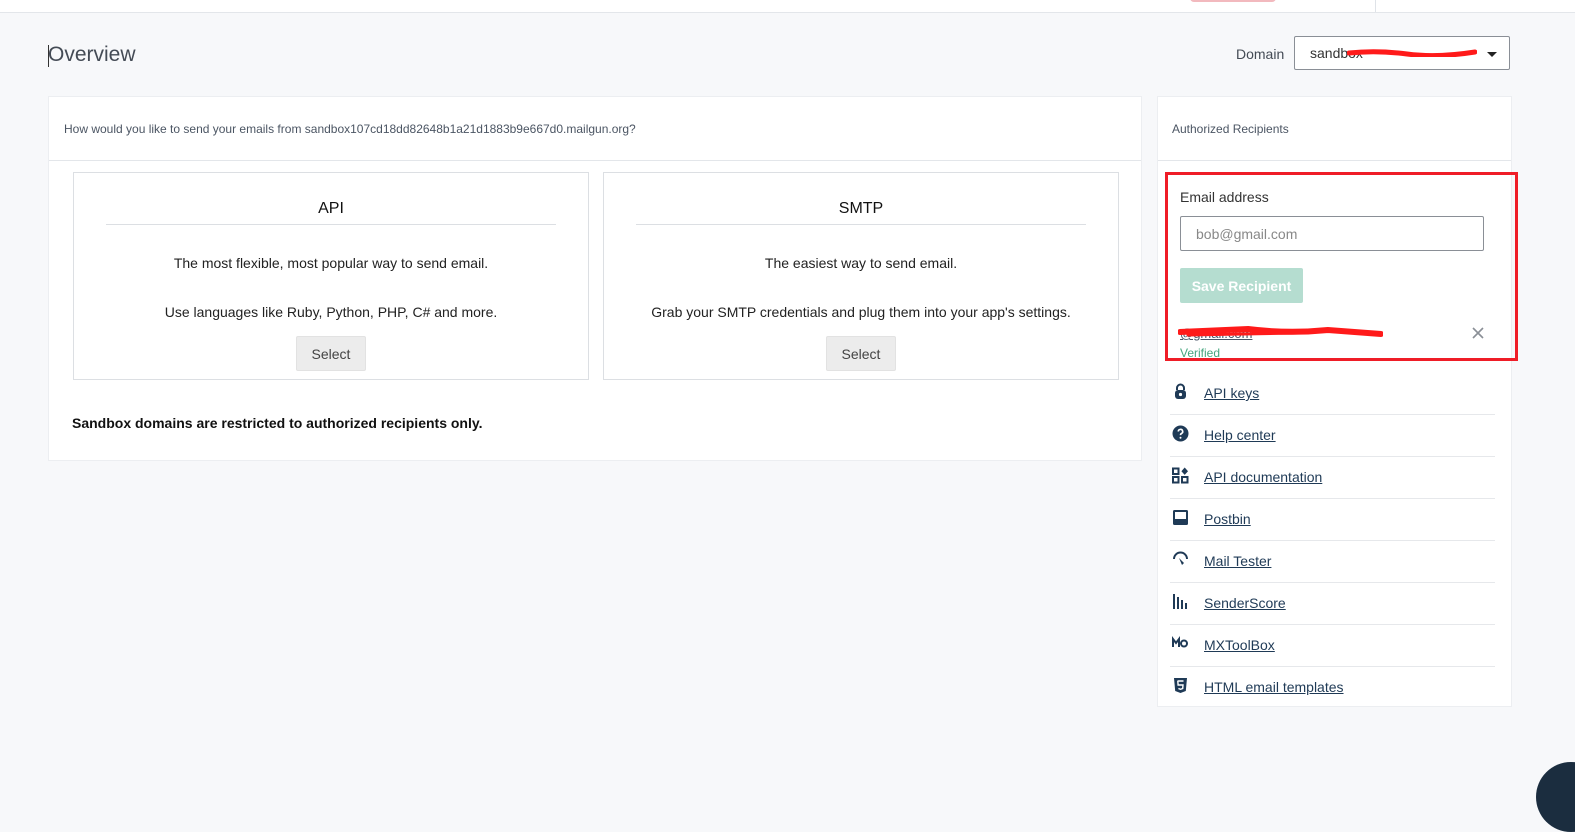  I want to click on link-item-mail-tester: Mail Tester, so click(1332, 562).